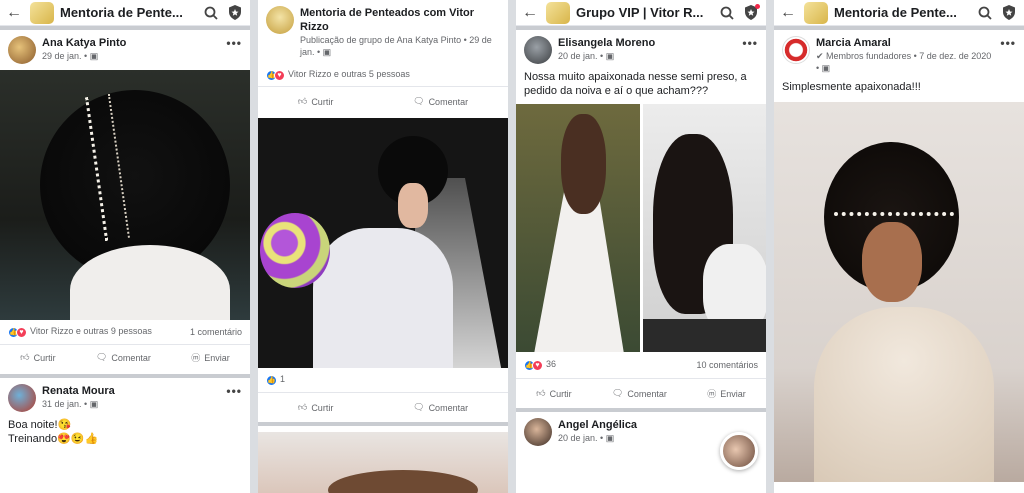 The width and height of the screenshot is (1024, 493). What do you see at coordinates (125, 435) in the screenshot?
I see `post-text: Boa noite!😘 Treinando😍😉👍` at bounding box center [125, 435].